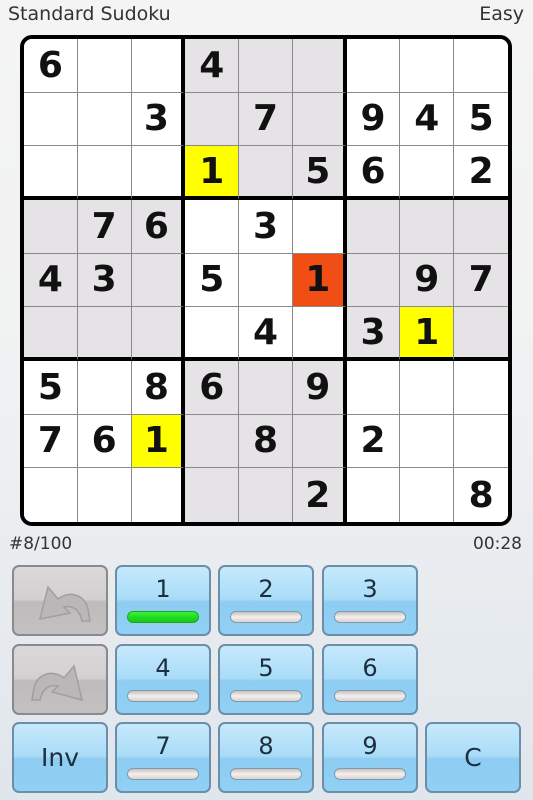 This screenshot has width=533, height=800. What do you see at coordinates (163, 600) in the screenshot?
I see `number-button-1: 1` at bounding box center [163, 600].